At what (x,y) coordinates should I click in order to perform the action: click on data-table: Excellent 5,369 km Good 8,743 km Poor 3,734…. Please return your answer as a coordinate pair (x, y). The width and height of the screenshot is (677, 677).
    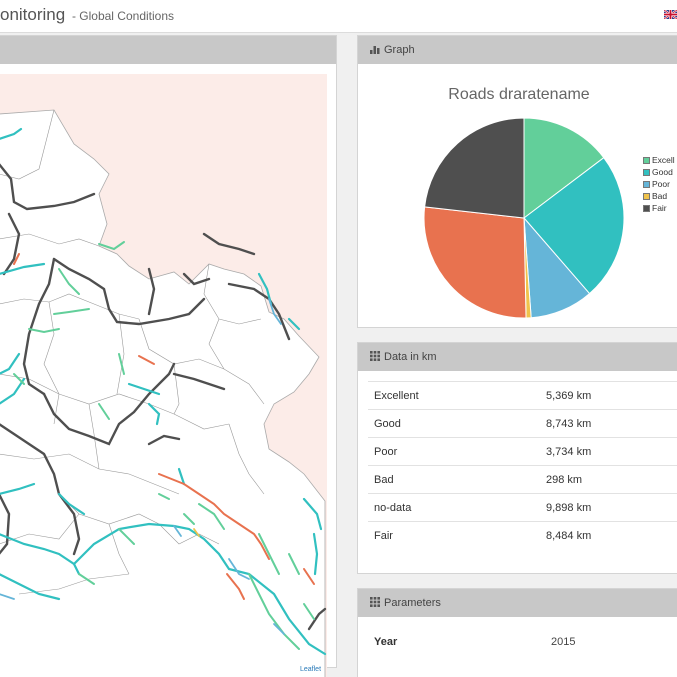
    Looking at the image, I should click on (522, 465).